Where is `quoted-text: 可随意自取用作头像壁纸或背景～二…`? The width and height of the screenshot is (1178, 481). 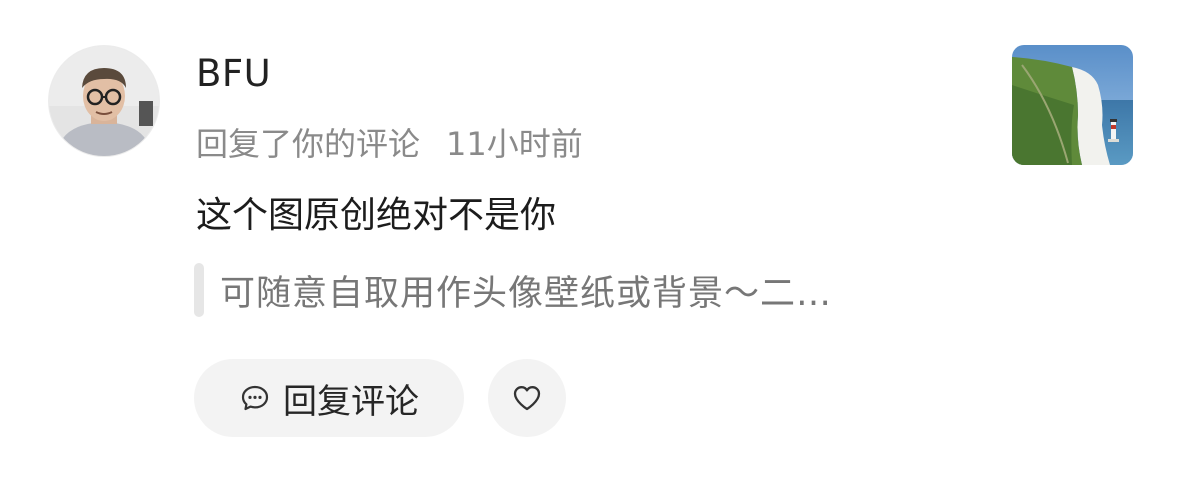 quoted-text: 可随意自取用作头像壁纸或背景～二… is located at coordinates (526, 293).